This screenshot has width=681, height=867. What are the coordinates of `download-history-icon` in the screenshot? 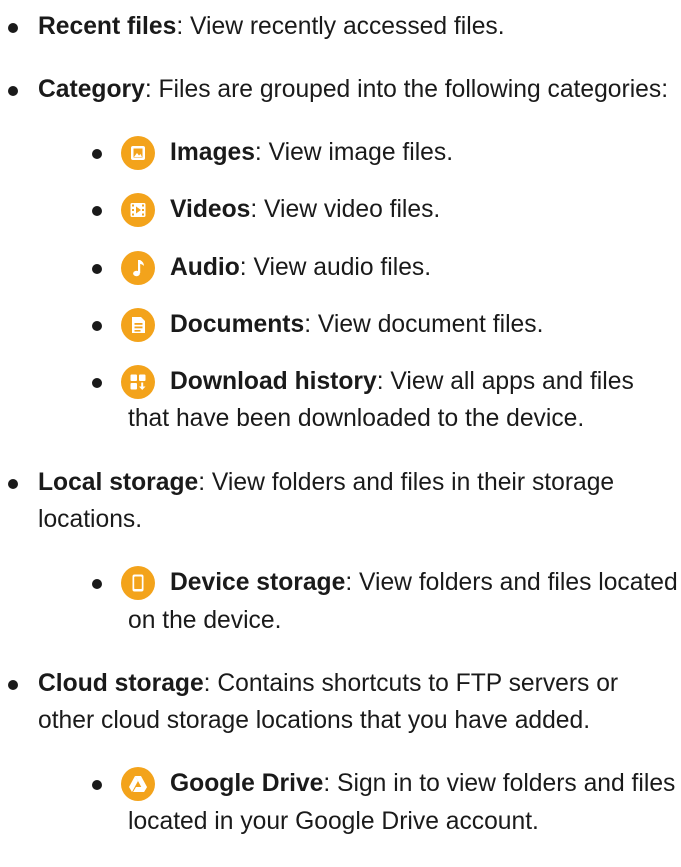 It's located at (138, 381).